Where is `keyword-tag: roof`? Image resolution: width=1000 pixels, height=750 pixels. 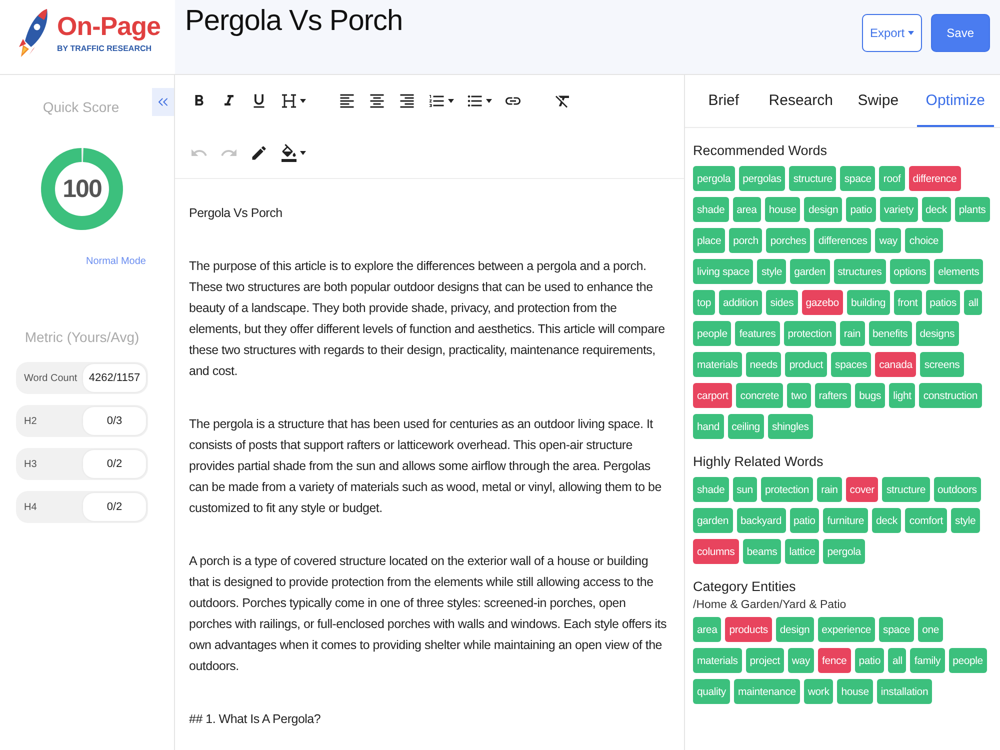
keyword-tag: roof is located at coordinates (892, 178).